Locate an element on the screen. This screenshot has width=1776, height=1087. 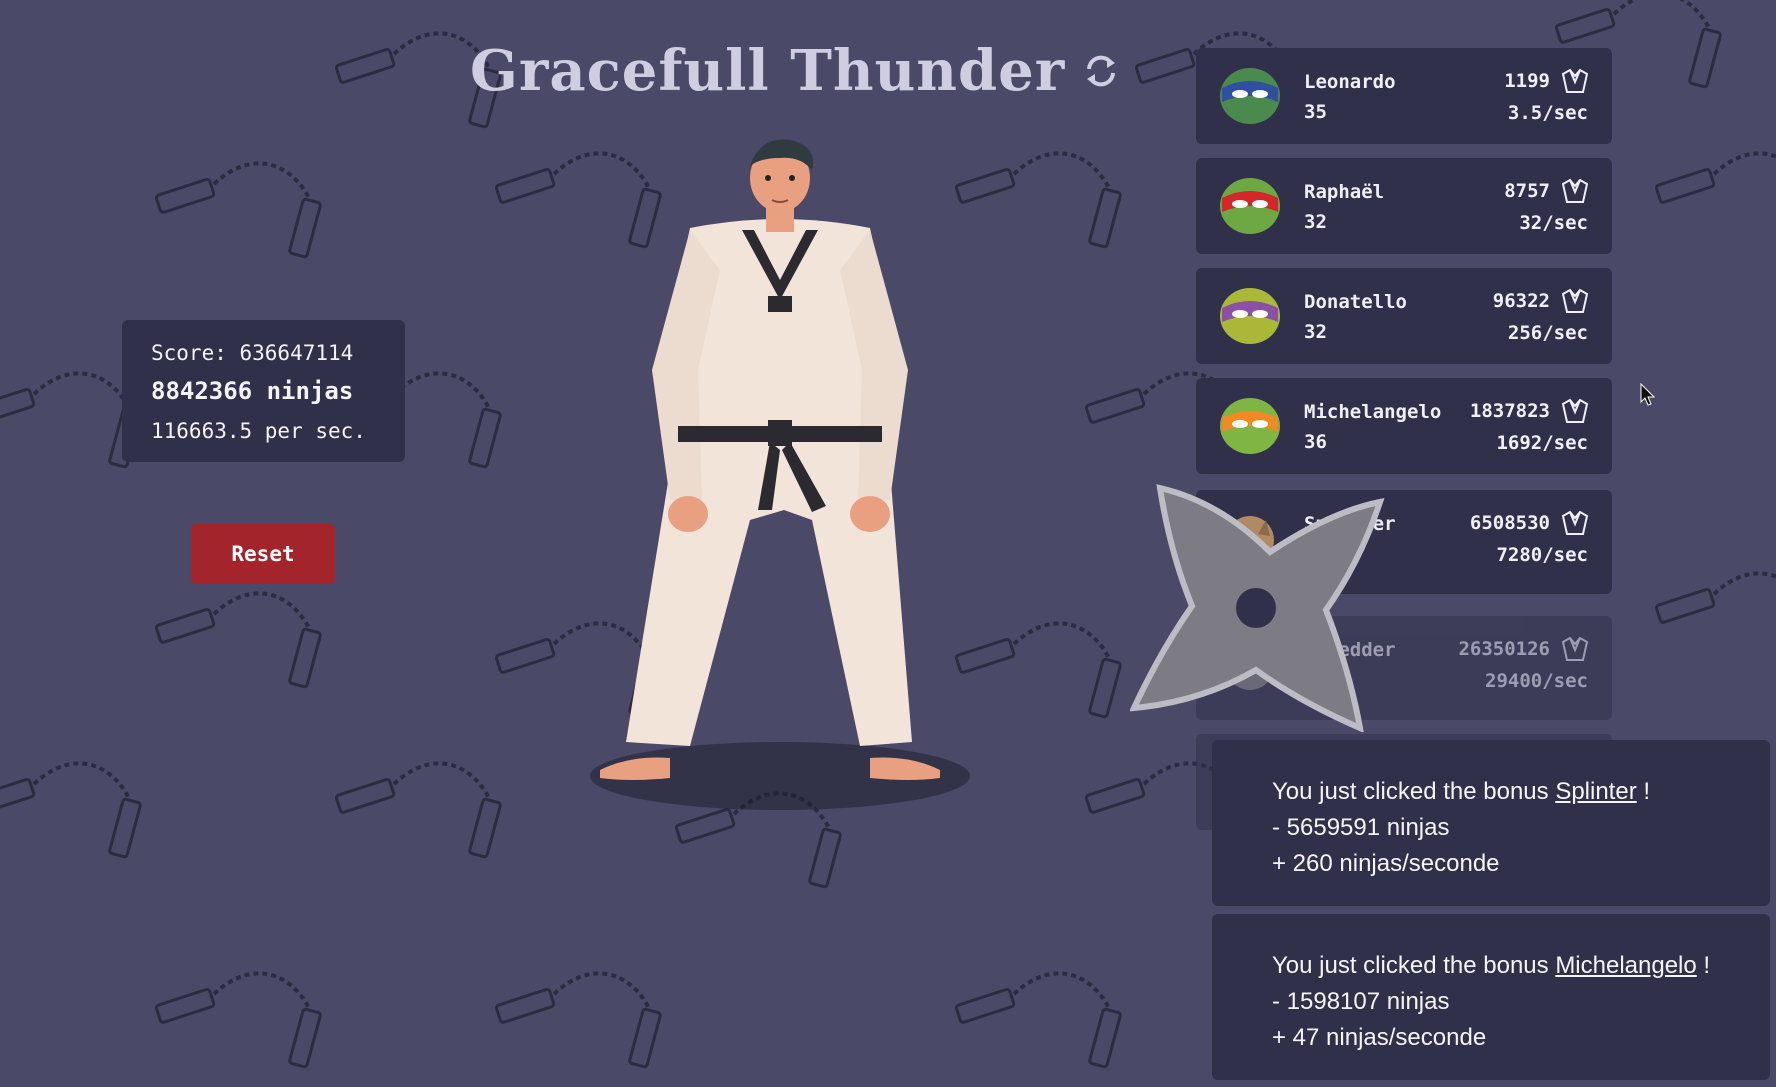
bonus-level: 35 is located at coordinates (1315, 112).